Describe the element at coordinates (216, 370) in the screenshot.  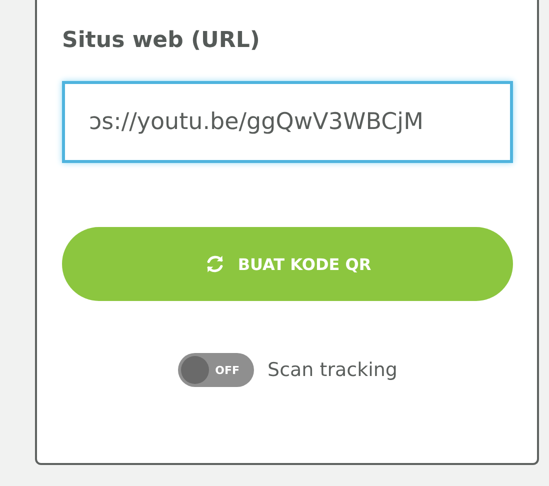
I see `scan-tracking-toggle: OFF` at that location.